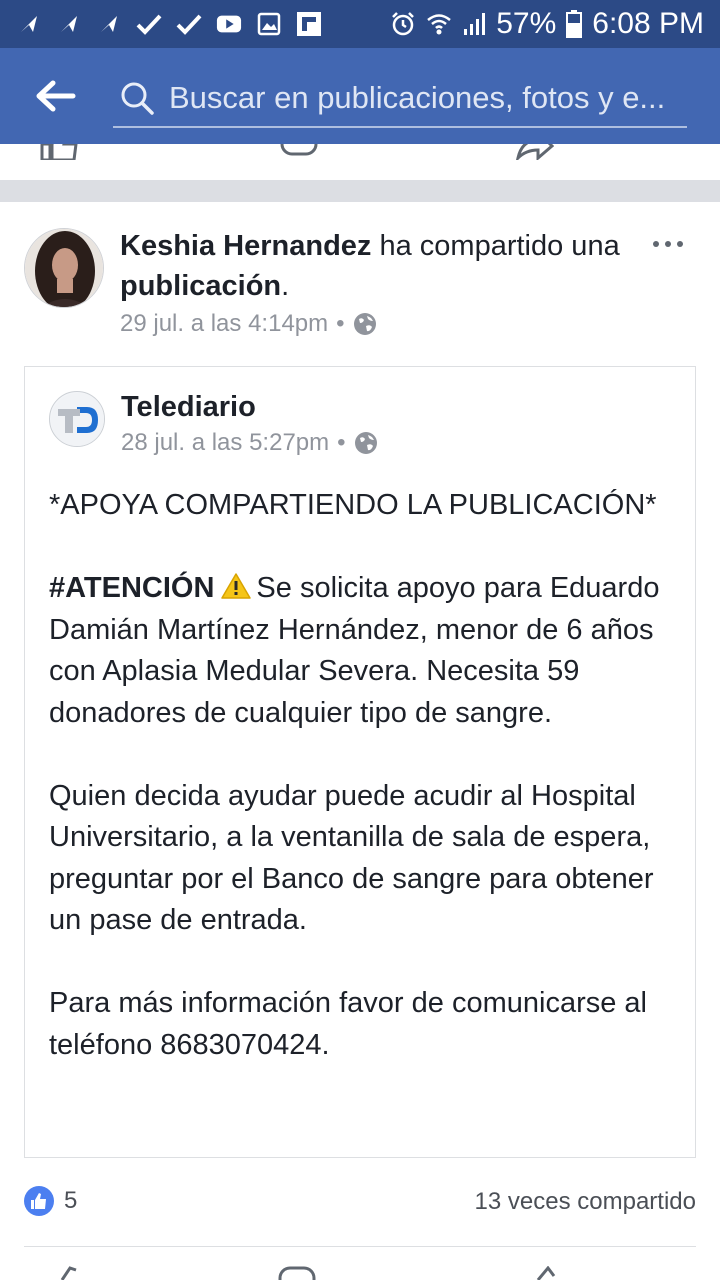 The height and width of the screenshot is (1280, 720). What do you see at coordinates (245, 246) in the screenshot?
I see `author-name: Keshia Hernandez` at bounding box center [245, 246].